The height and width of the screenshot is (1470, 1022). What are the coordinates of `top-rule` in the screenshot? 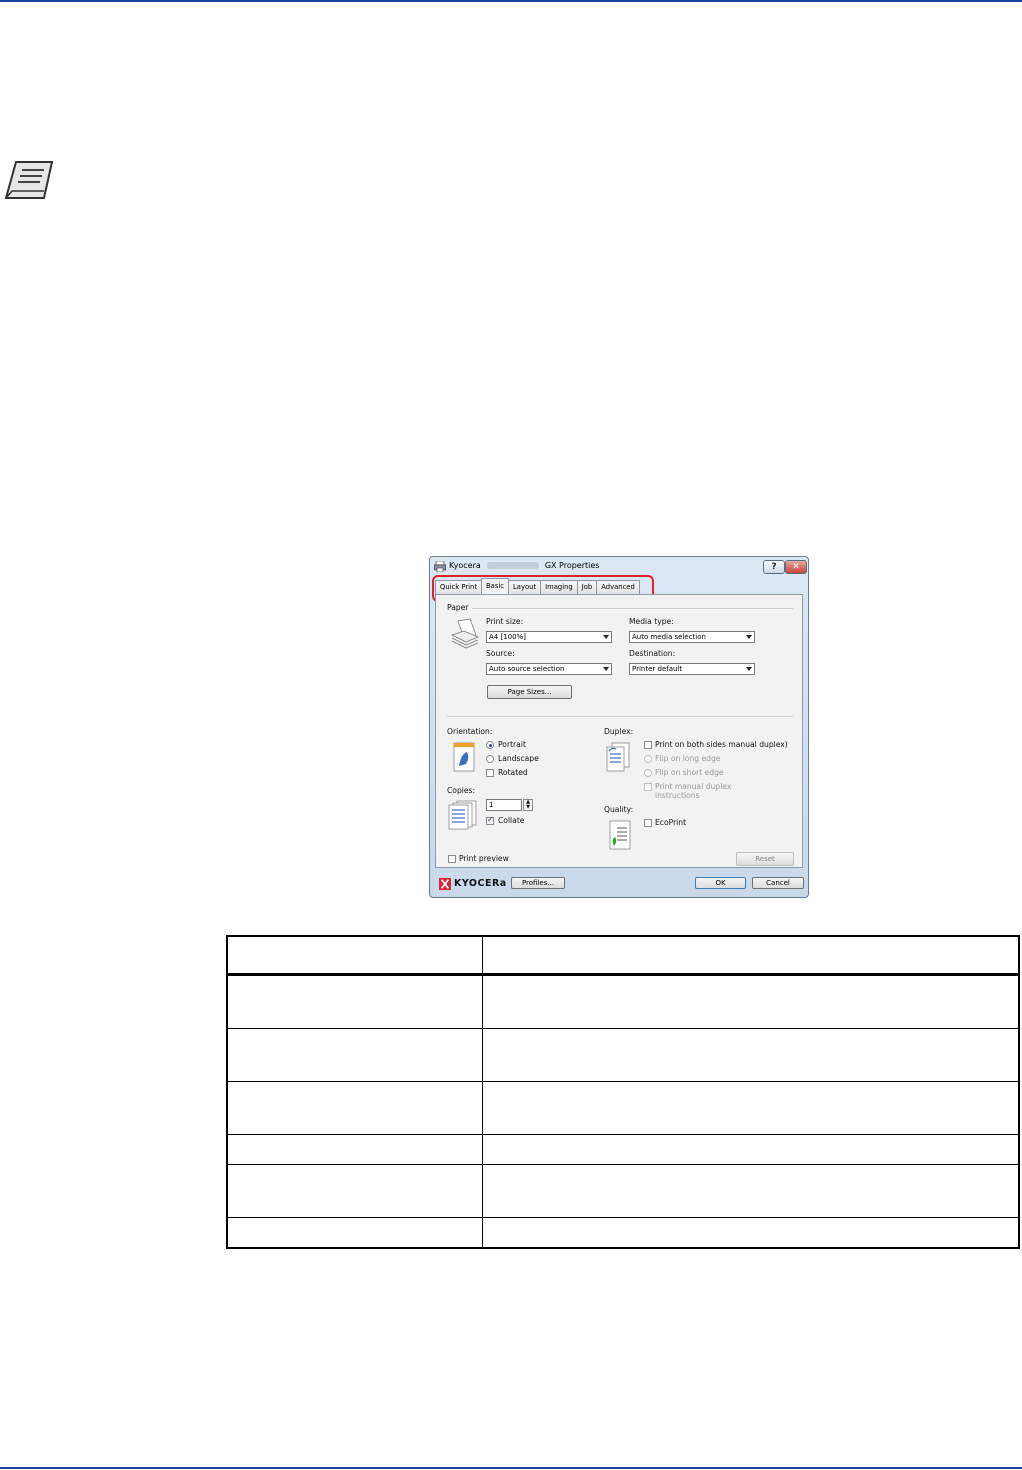 It's located at (511, 1).